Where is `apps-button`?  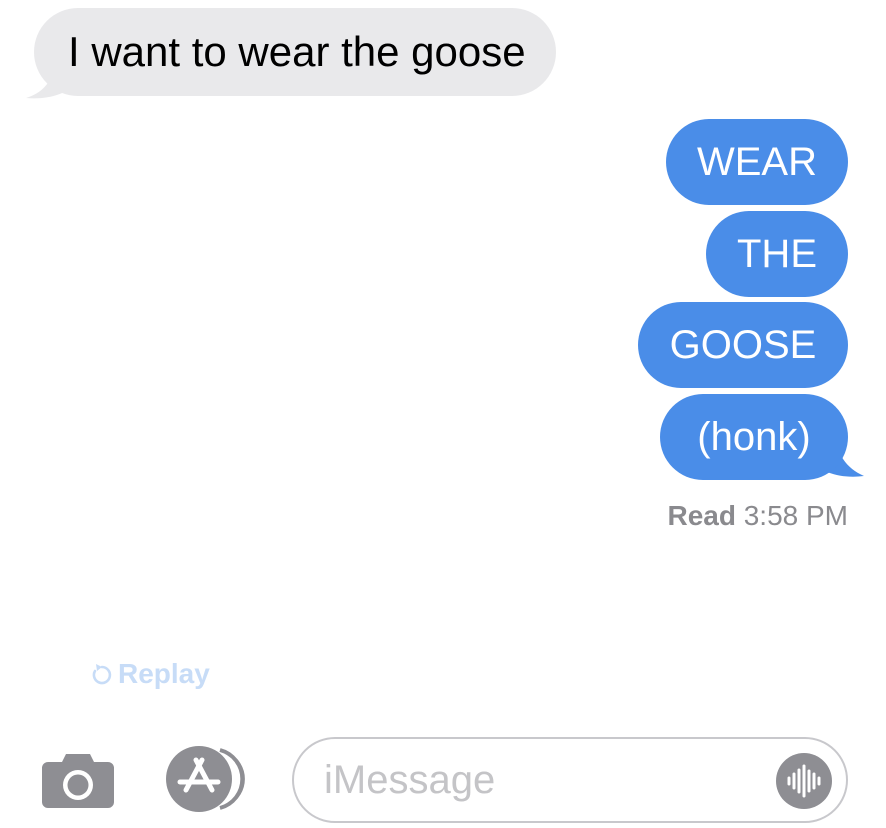
apps-button is located at coordinates (210, 779).